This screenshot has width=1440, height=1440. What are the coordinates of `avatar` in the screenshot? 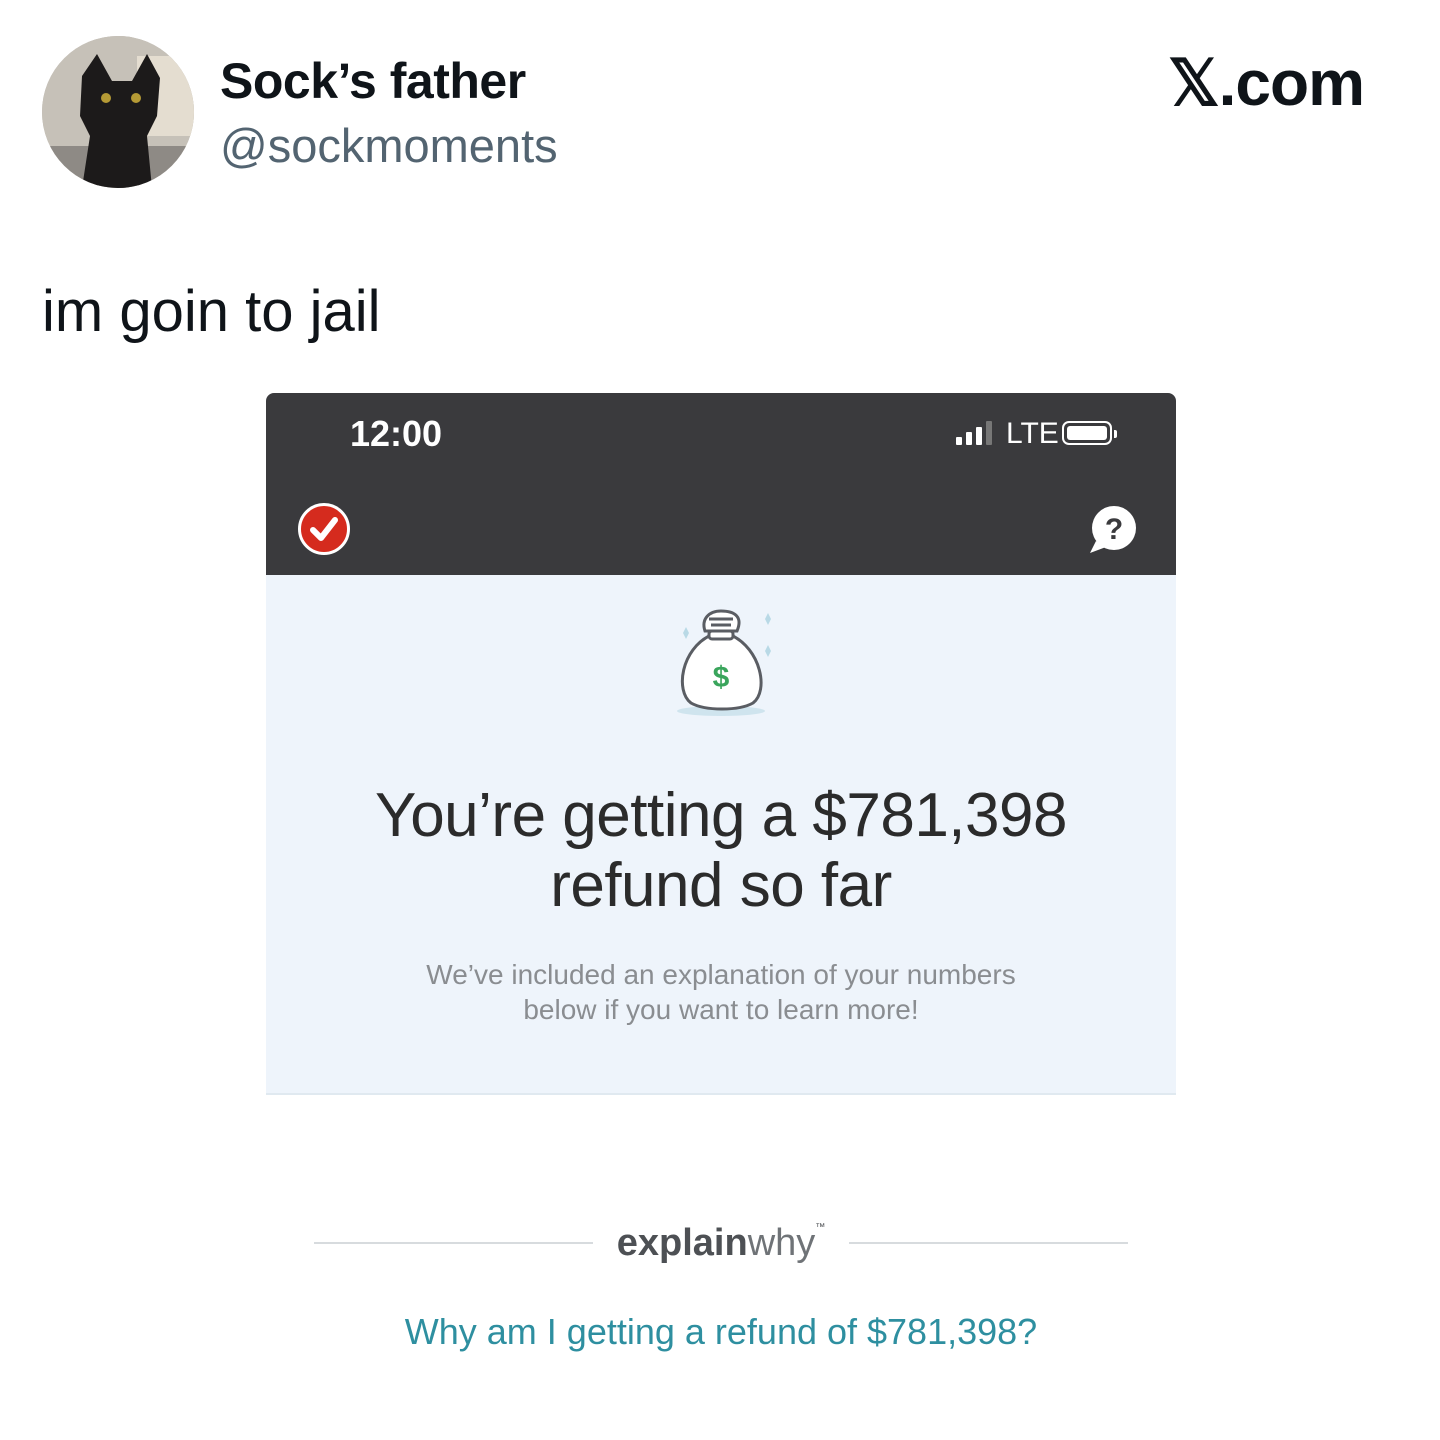 It's located at (118, 112).